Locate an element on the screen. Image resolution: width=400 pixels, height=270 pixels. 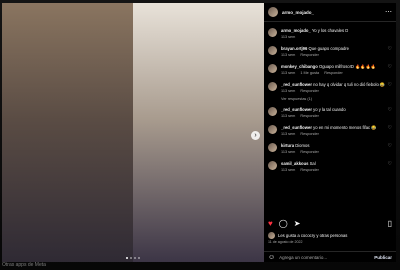
comment-icon: ◯ is located at coordinates (283, 224).